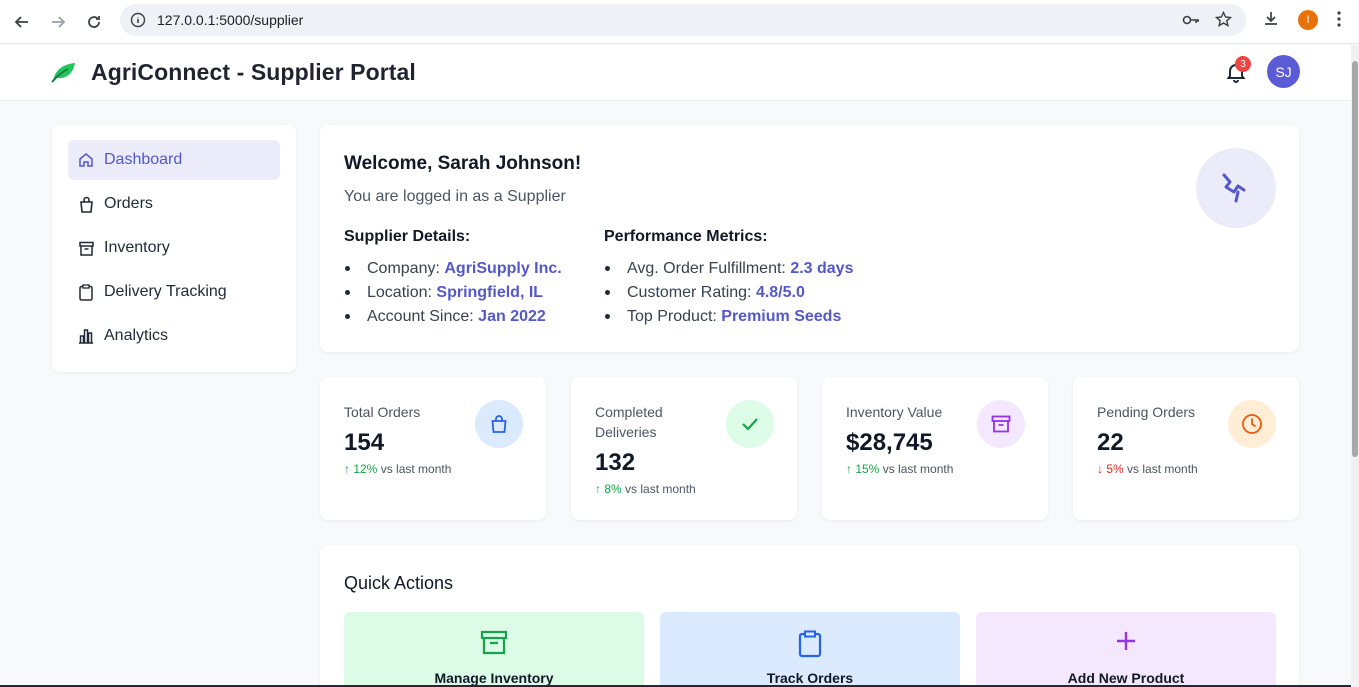  What do you see at coordinates (136, 335) in the screenshot?
I see `sidebar-item-label: Analytics` at bounding box center [136, 335].